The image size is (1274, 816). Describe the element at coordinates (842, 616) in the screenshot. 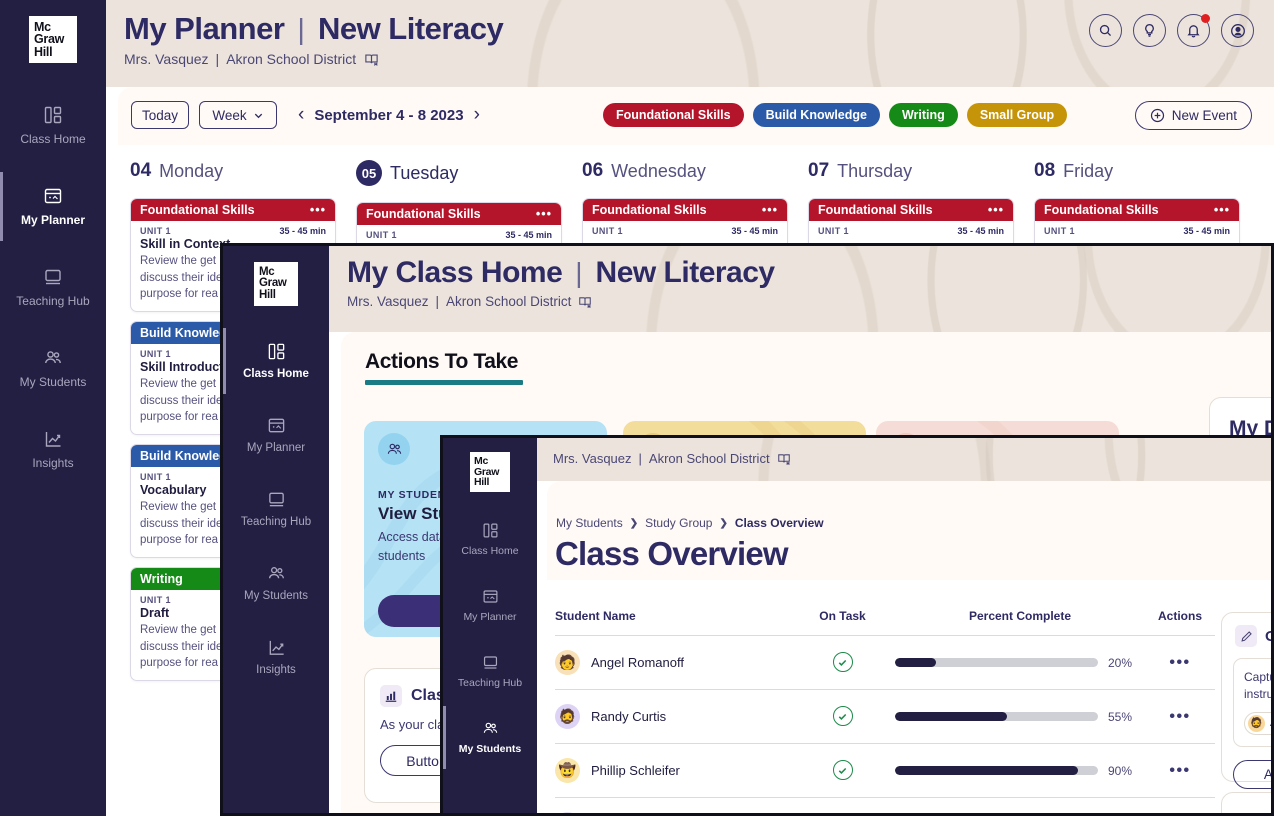

I see `column-on-task: On Task` at that location.